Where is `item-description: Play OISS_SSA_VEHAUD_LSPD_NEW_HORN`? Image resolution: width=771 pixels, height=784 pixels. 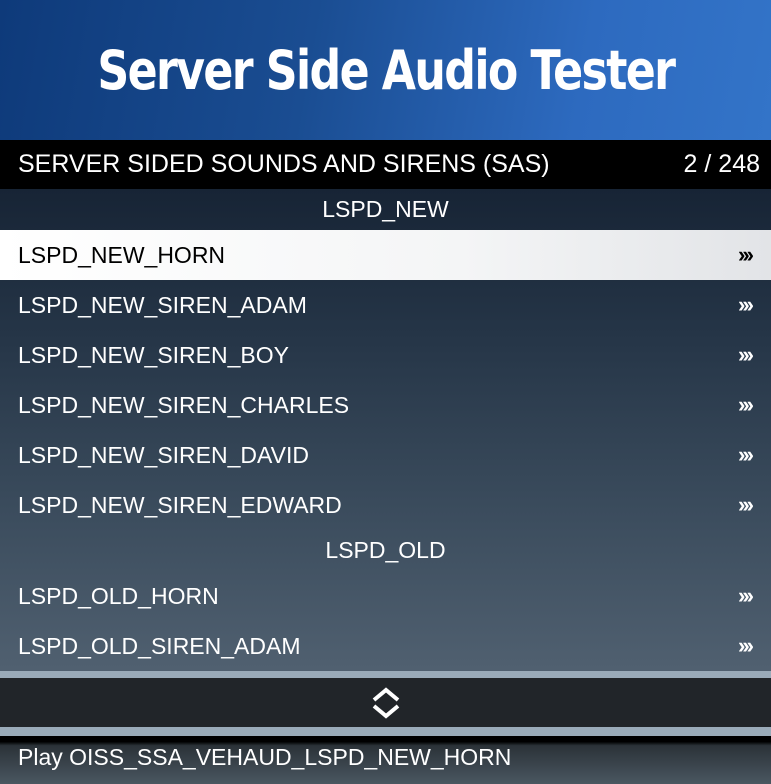
item-description: Play OISS_SSA_VEHAUD_LSPD_NEW_HORN is located at coordinates (385, 760).